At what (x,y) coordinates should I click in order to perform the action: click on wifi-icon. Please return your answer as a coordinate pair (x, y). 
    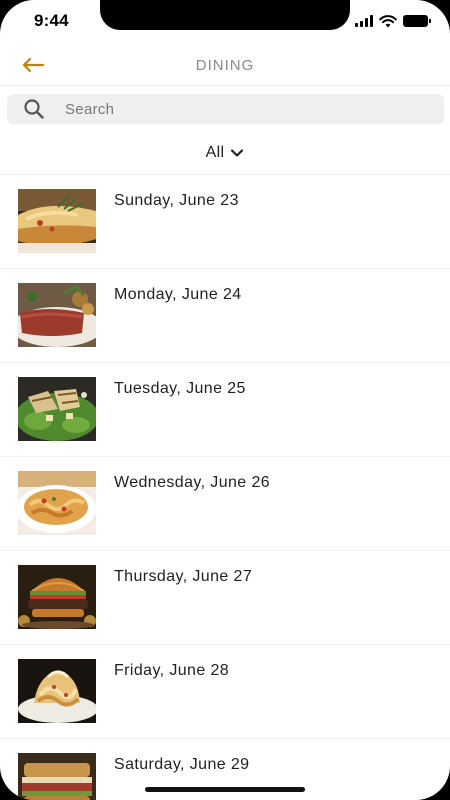
    Looking at the image, I should click on (388, 20).